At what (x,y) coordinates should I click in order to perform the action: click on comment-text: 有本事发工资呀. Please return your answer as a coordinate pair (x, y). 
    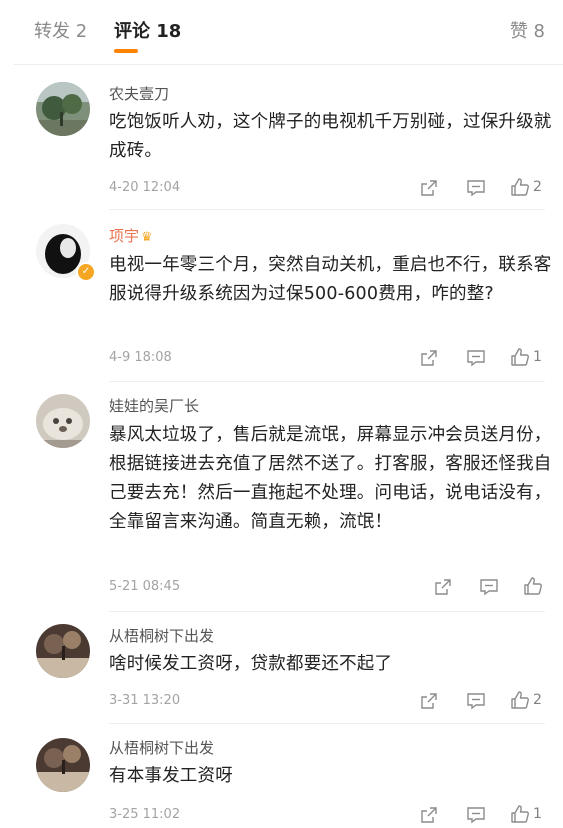
    Looking at the image, I should click on (171, 776).